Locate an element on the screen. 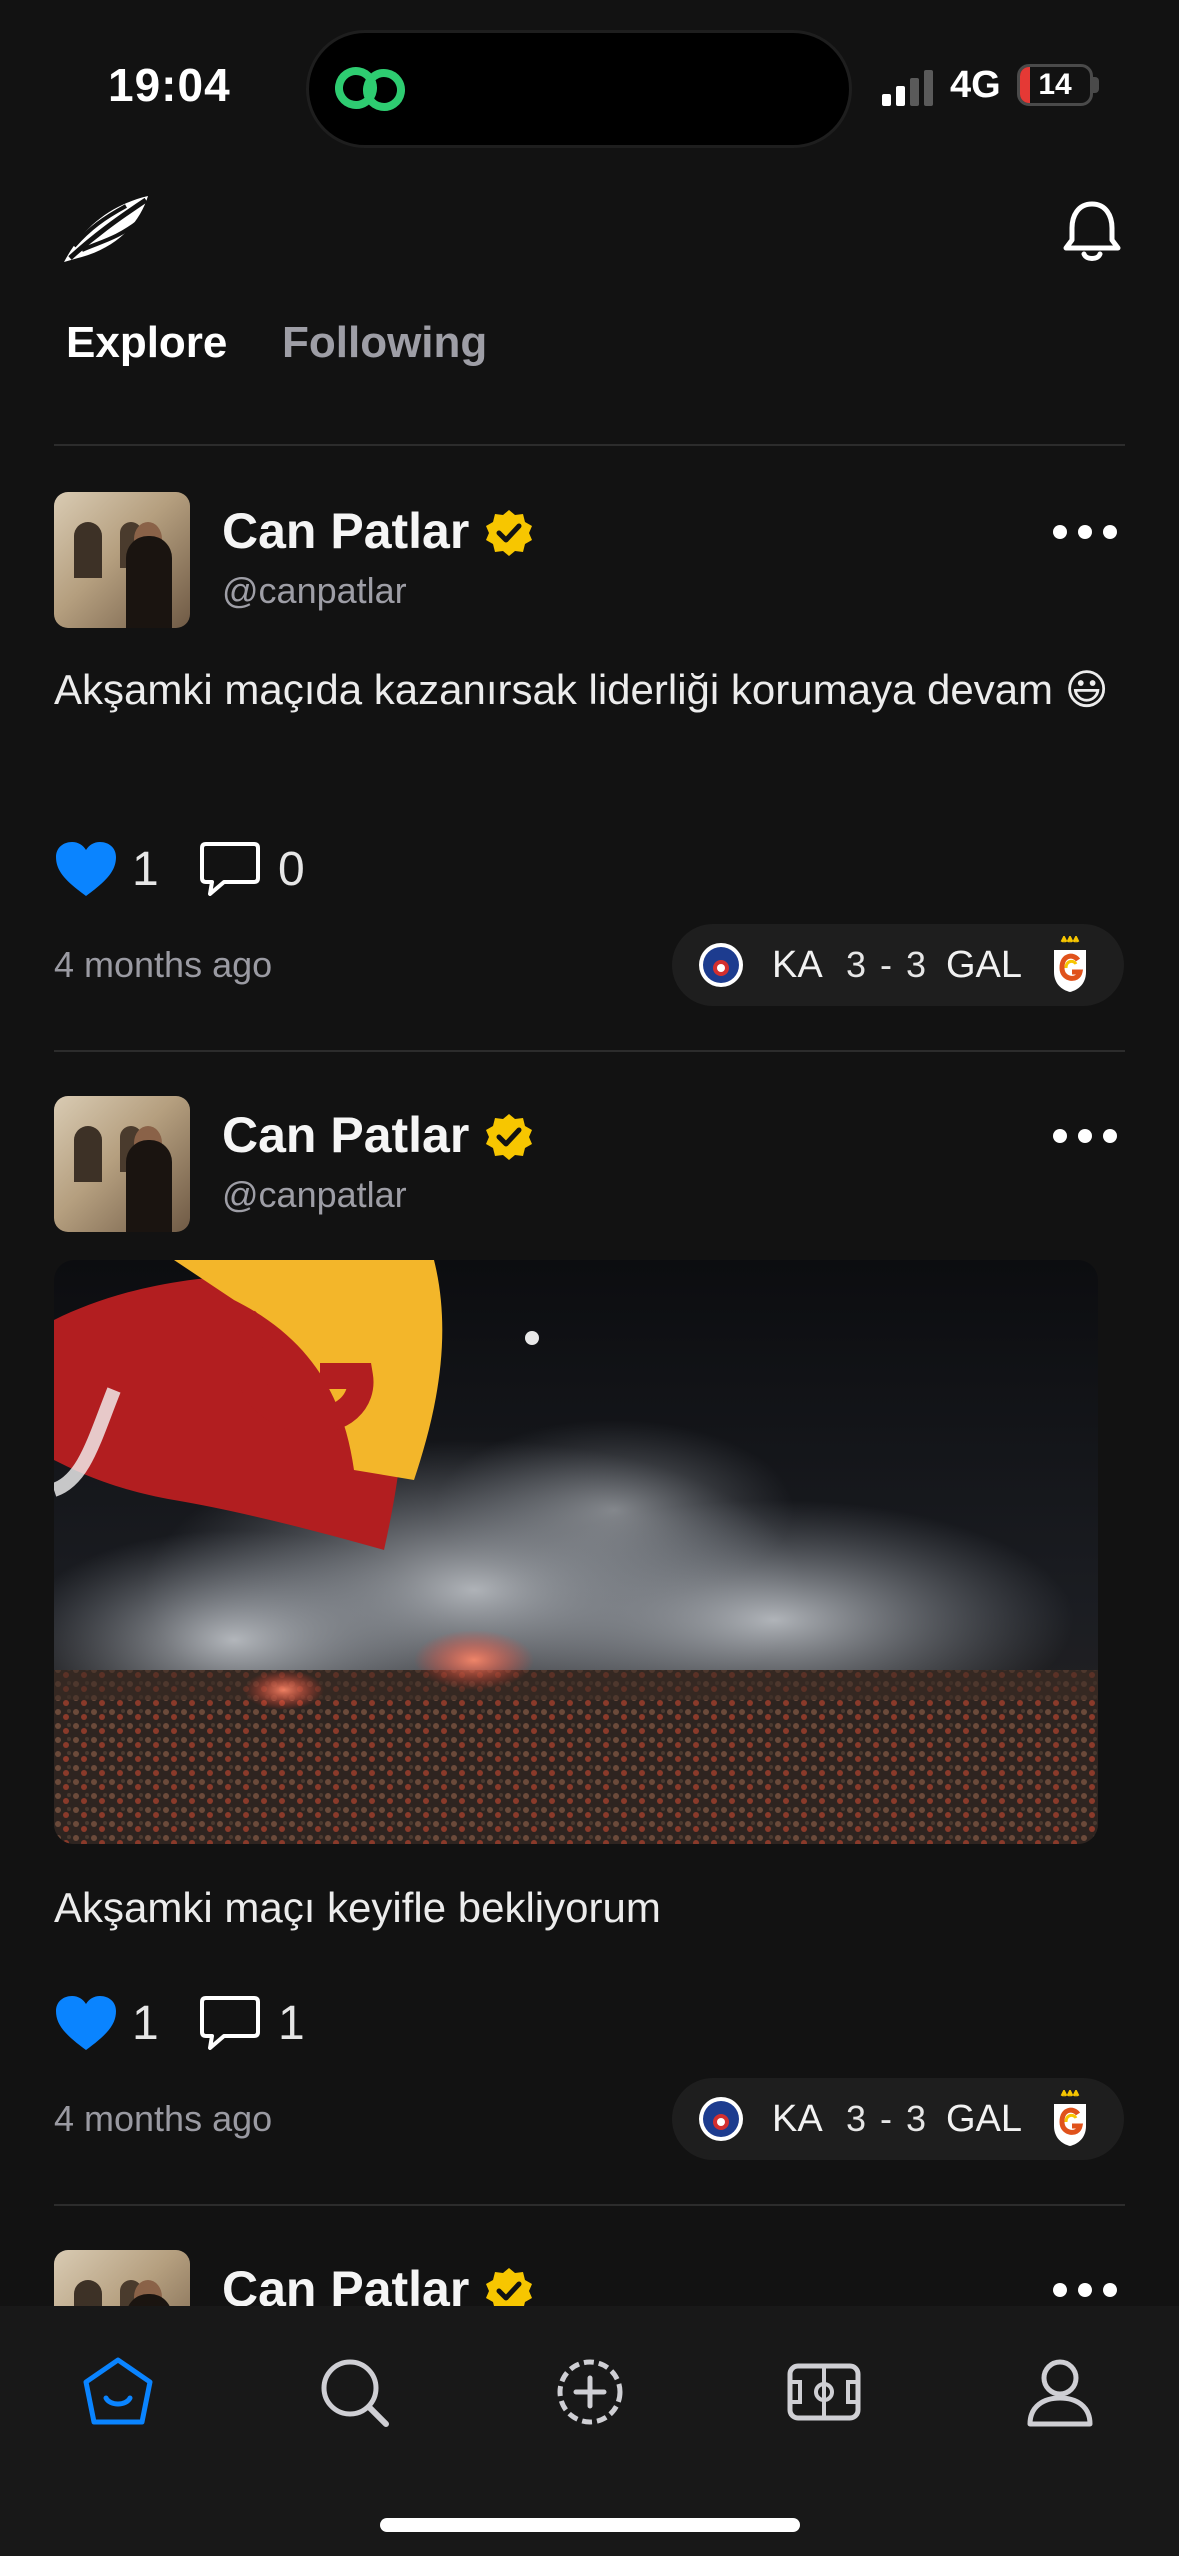  dynamic-island is located at coordinates (579, 89).